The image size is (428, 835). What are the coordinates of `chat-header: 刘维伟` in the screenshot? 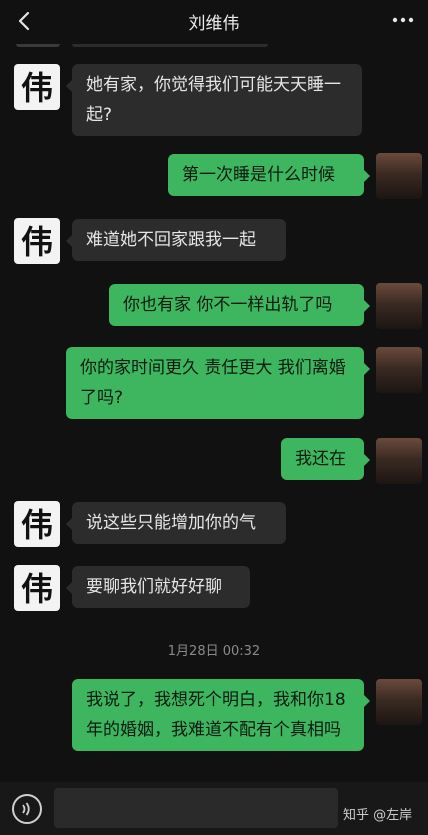 It's located at (214, 22).